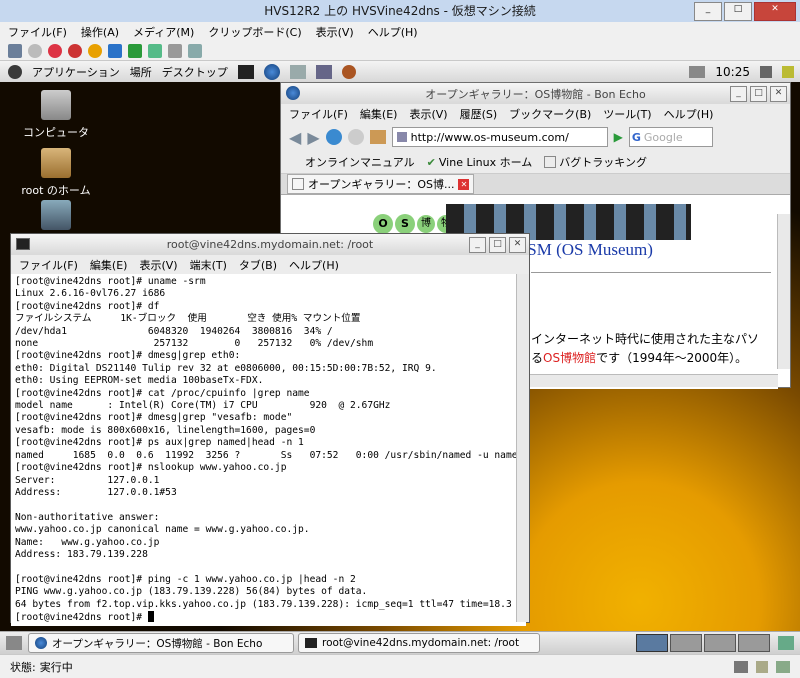  Describe the element at coordinates (393, 32) in the screenshot. I see `host-menu-help: ヘルプ(H)` at that location.